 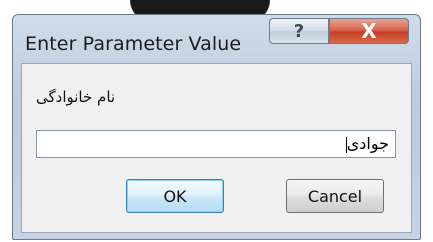 I want to click on ok-button: OK, so click(x=175, y=196).